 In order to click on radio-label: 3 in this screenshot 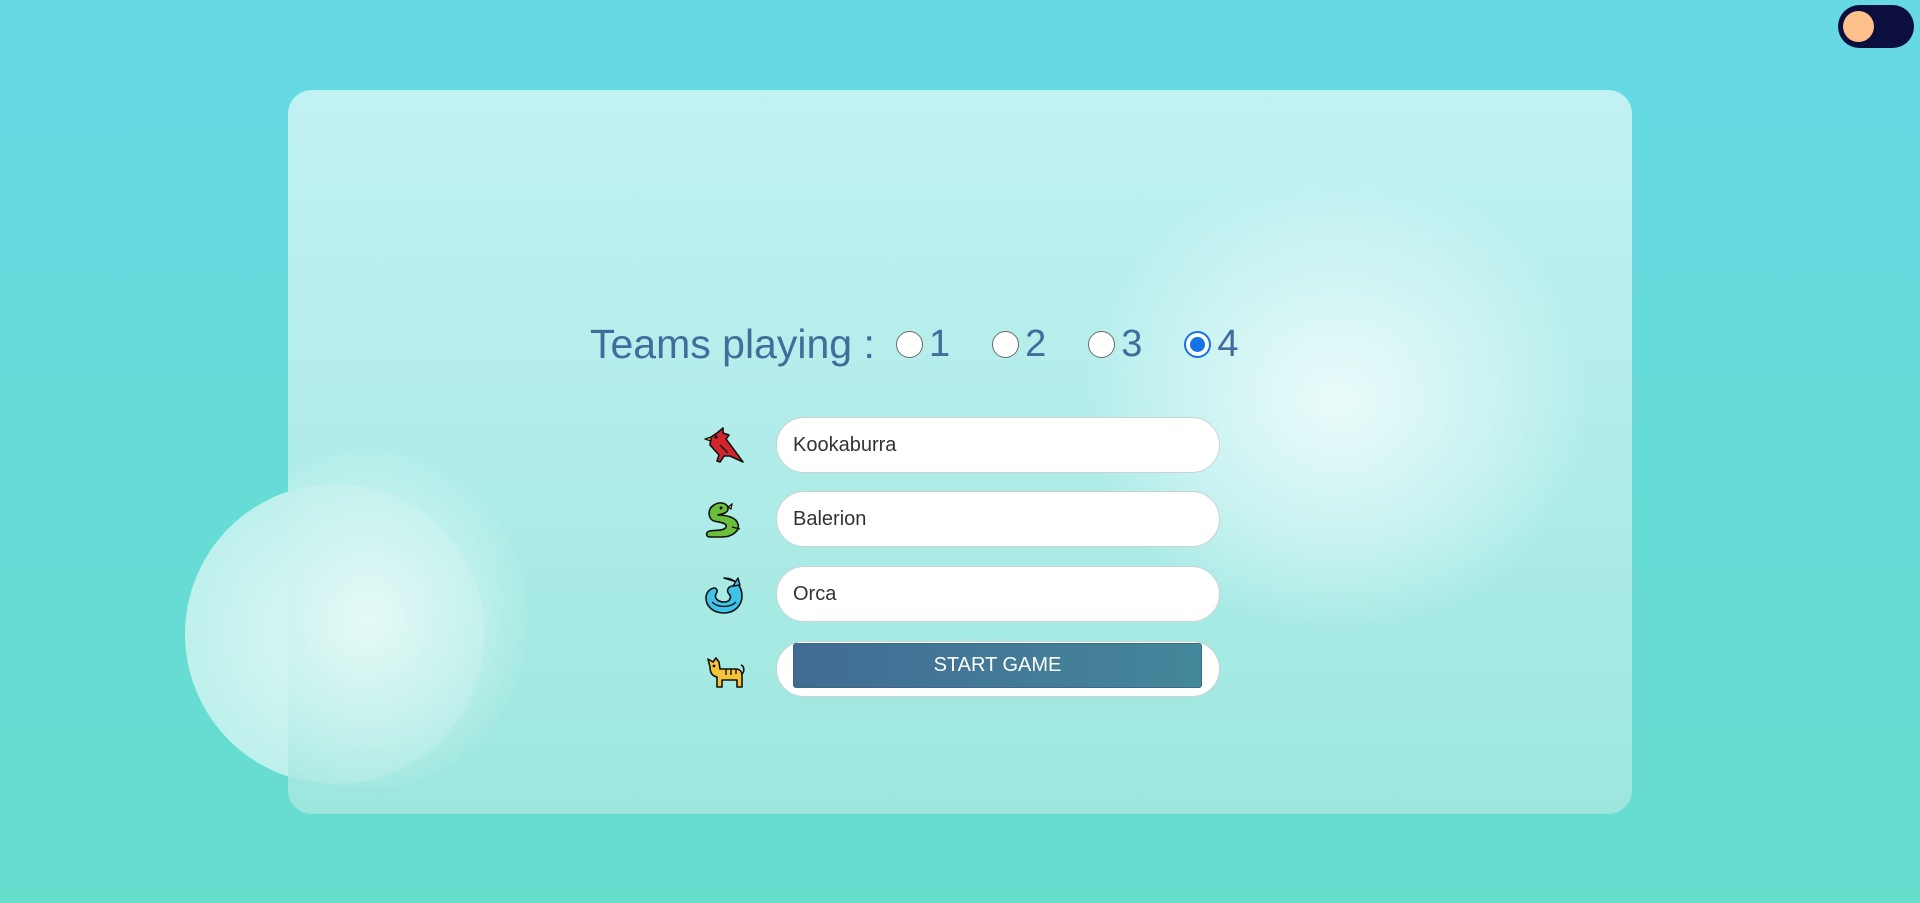, I will do `click(1132, 344)`.